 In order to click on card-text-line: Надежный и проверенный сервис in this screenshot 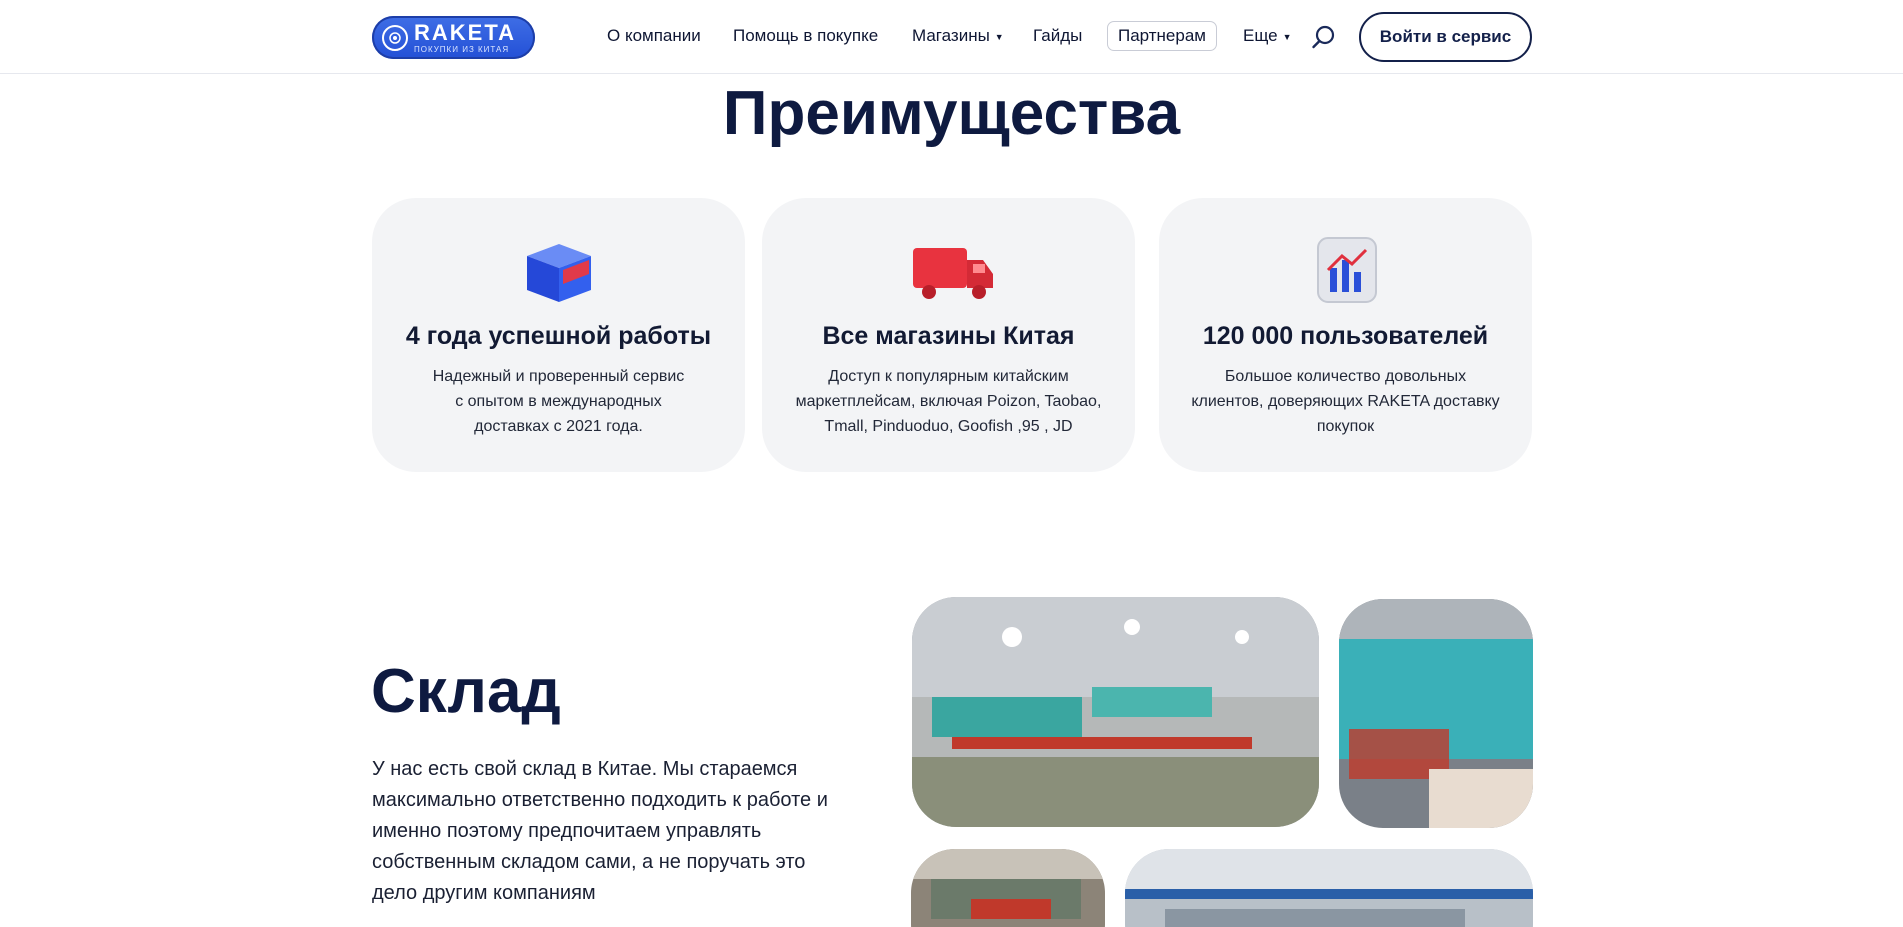, I will do `click(558, 376)`.